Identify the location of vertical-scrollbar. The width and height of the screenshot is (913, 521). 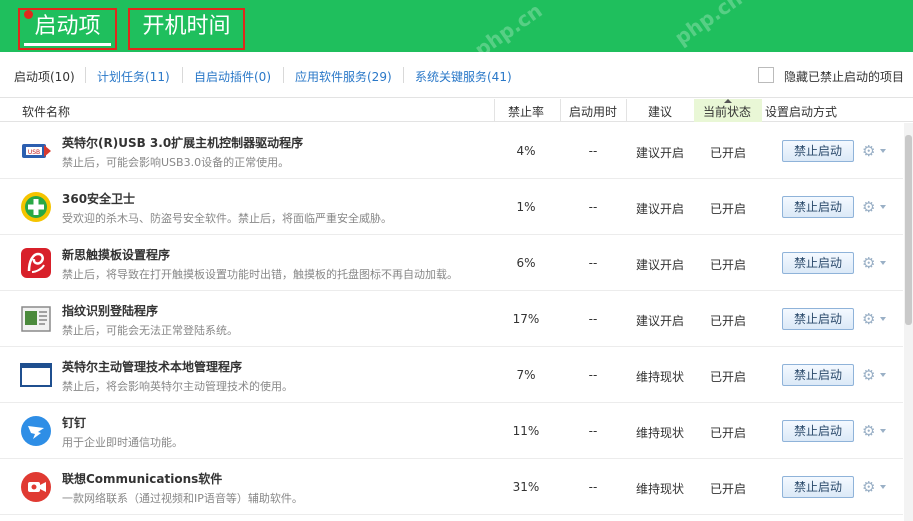
(908, 322).